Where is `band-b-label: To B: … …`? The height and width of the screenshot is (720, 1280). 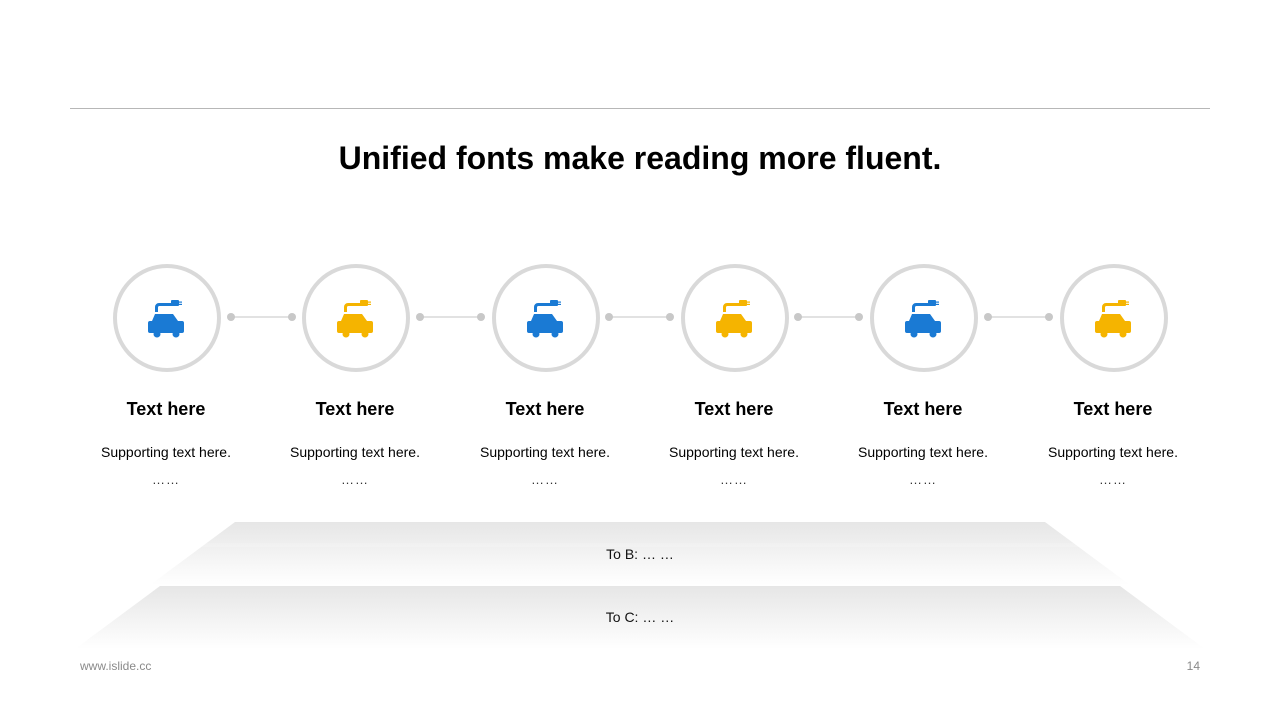
band-b-label: To B: … … is located at coordinates (640, 554).